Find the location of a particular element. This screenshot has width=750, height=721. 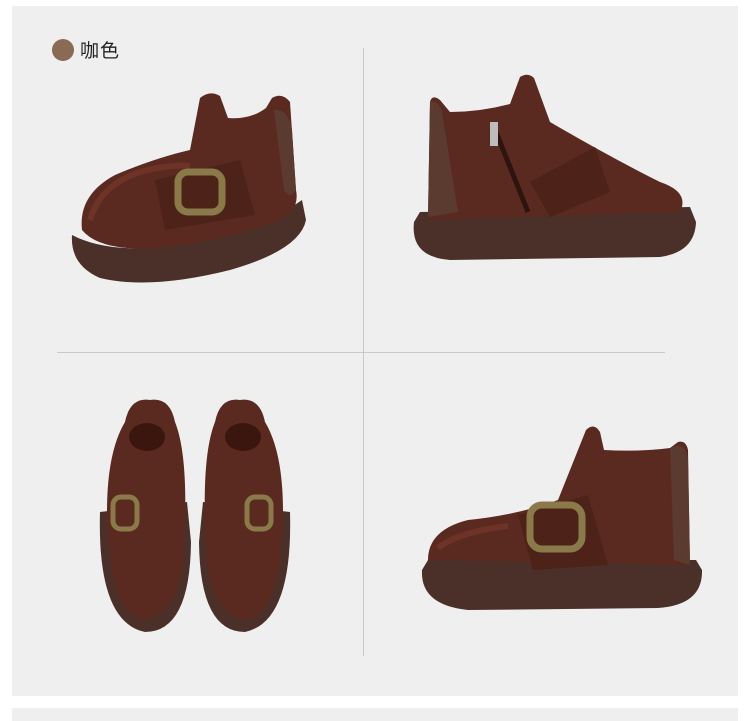

color-option: 咖色 is located at coordinates (86, 49).